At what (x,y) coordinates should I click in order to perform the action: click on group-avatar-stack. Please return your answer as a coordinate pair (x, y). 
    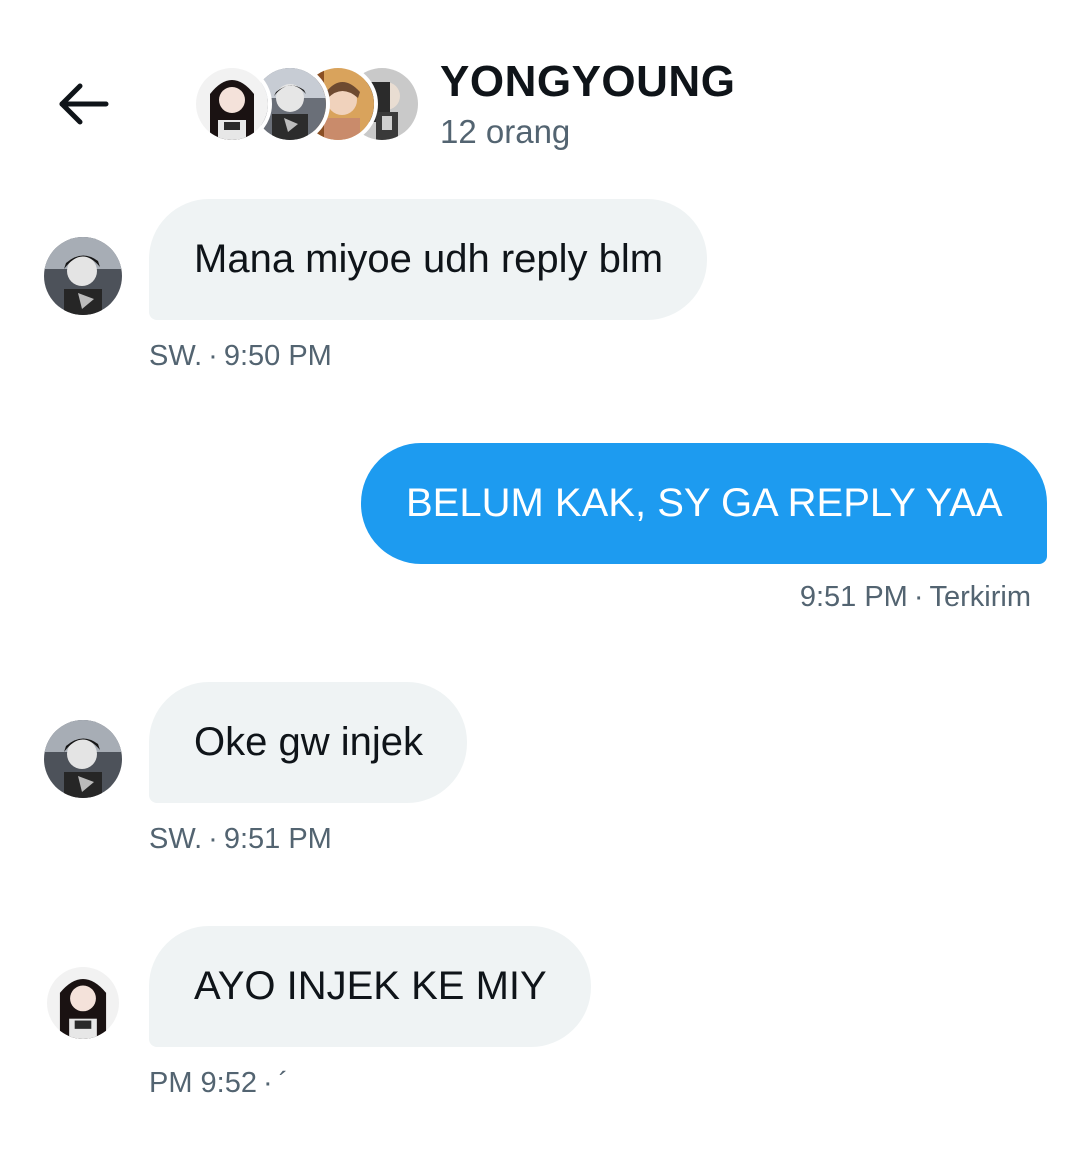
    Looking at the image, I should click on (307, 104).